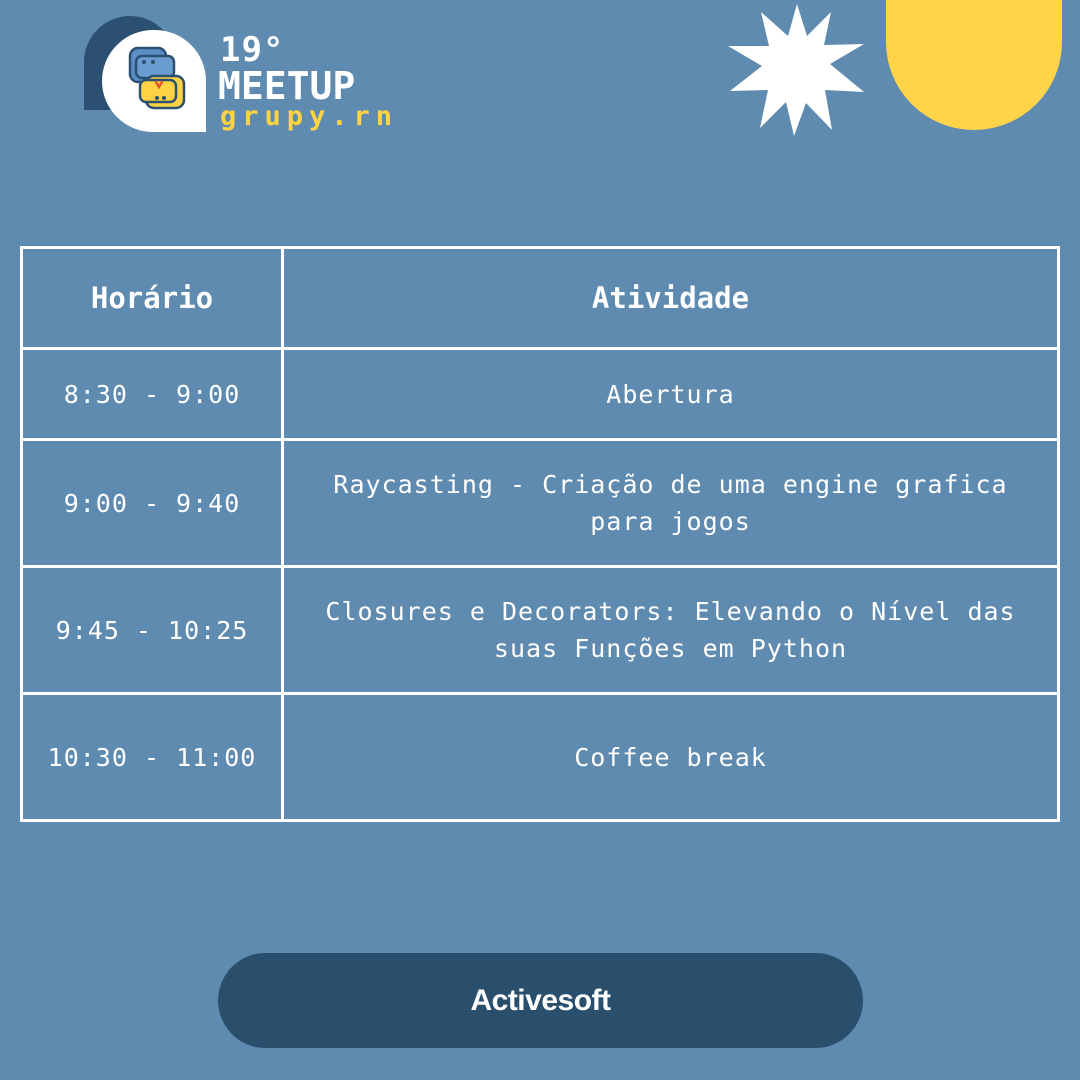  I want to click on yellow-half-circle, so click(974, 65).